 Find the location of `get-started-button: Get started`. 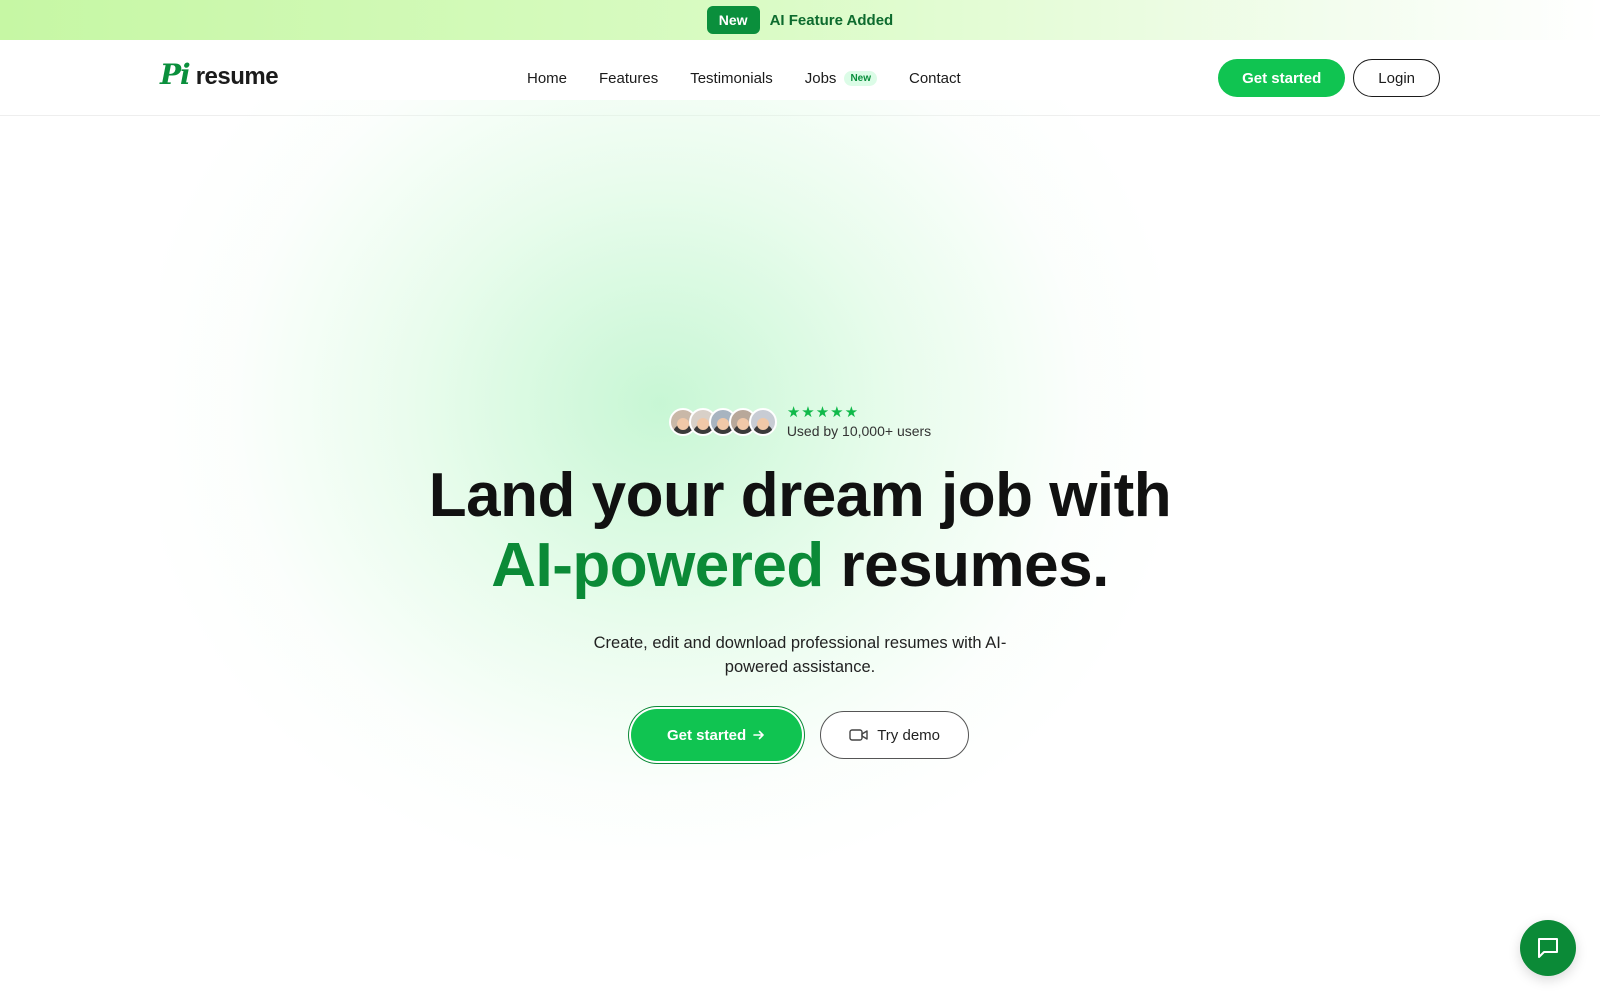

get-started-button: Get started is located at coordinates (1282, 78).